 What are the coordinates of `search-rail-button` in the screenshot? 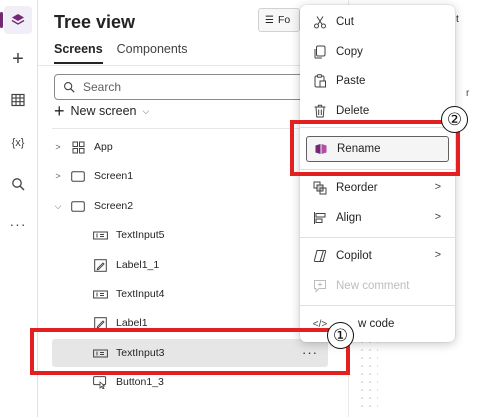 It's located at (18, 184).